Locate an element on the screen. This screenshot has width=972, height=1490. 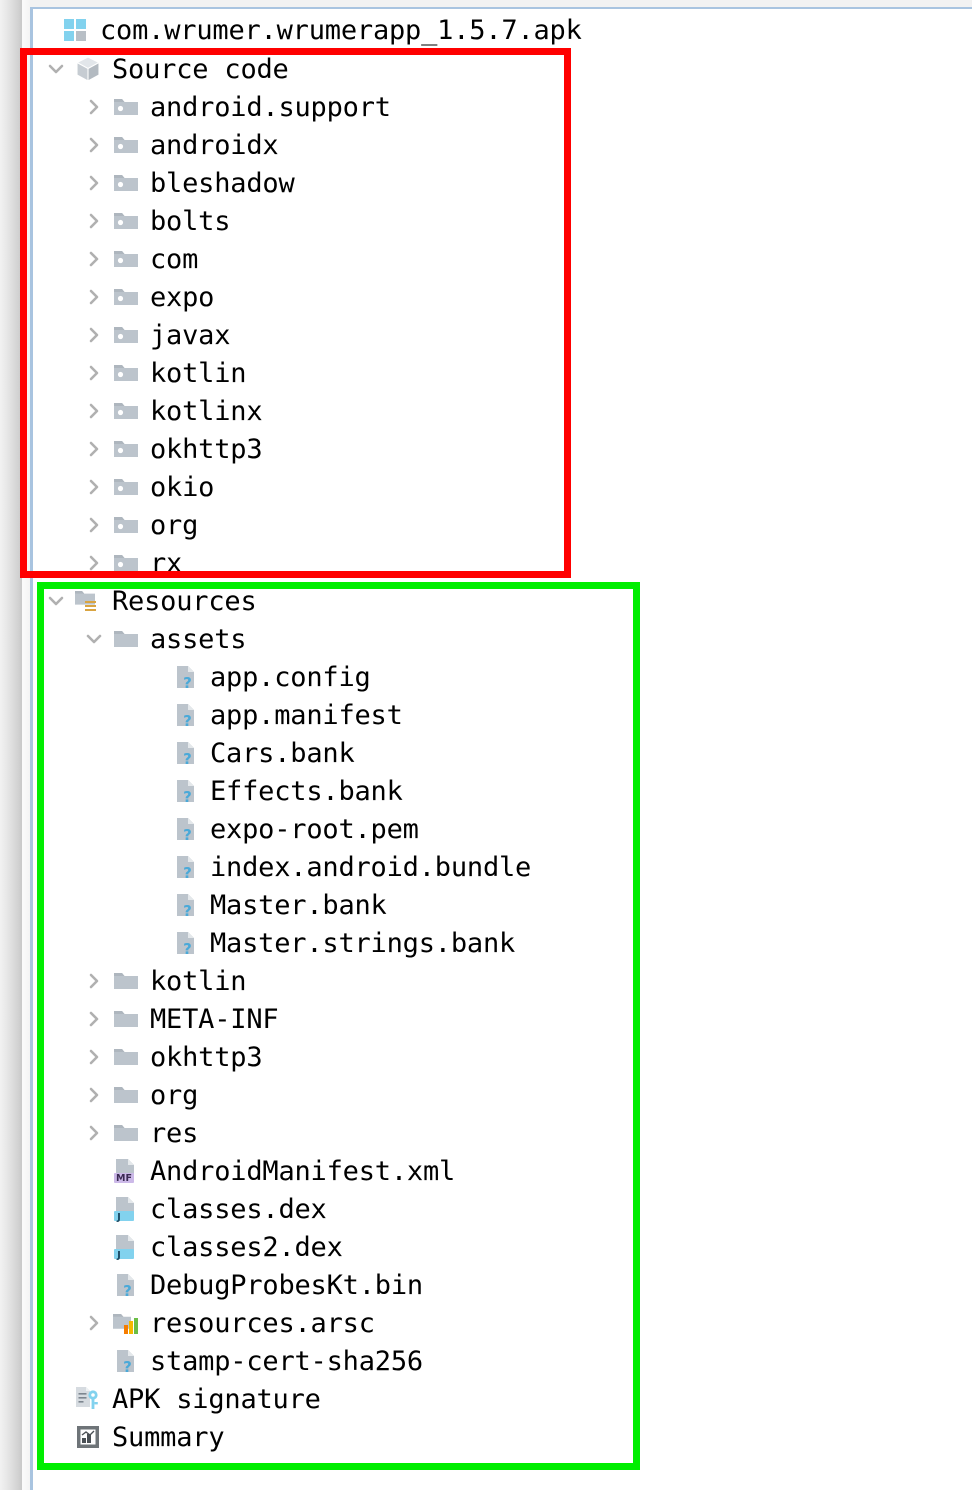
tree-row-label: index.android.bundle is located at coordinates (371, 867).